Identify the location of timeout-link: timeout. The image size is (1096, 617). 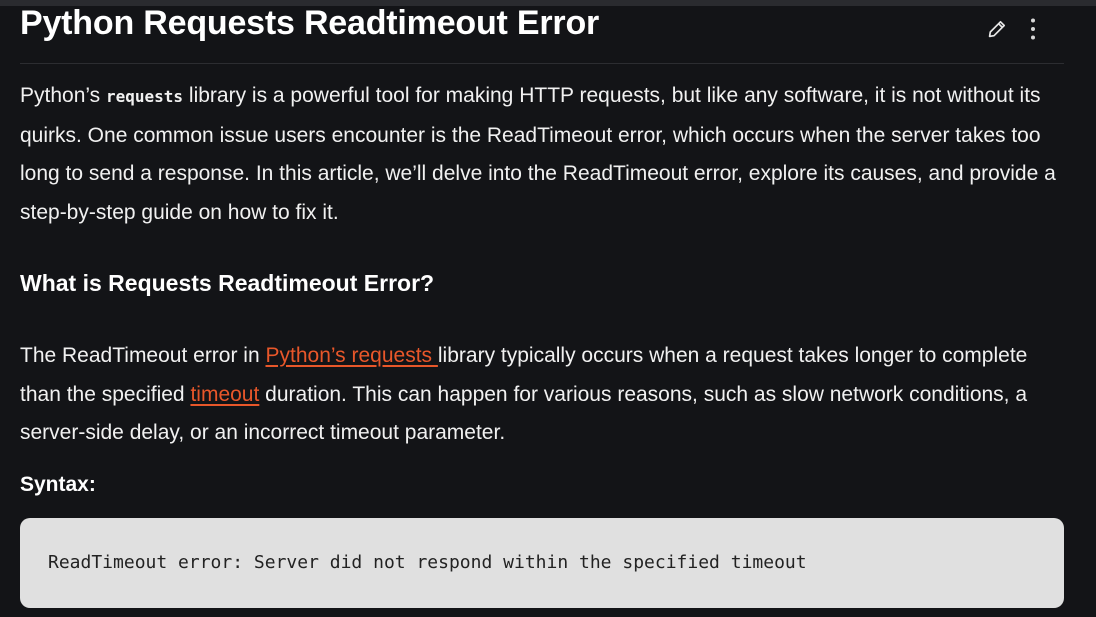
(224, 394).